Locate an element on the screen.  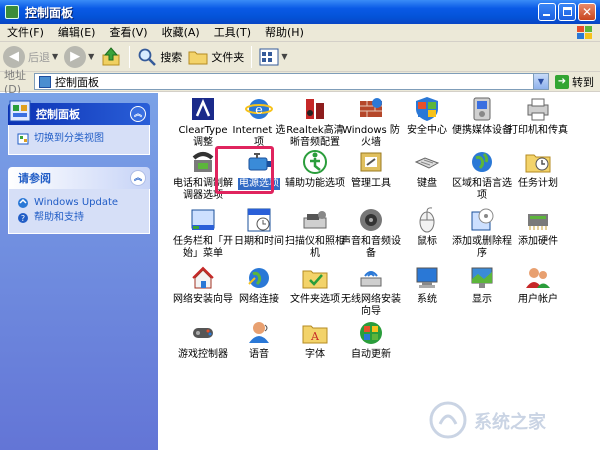
control-panel-item: 系统 is located at coordinates (427, 295).